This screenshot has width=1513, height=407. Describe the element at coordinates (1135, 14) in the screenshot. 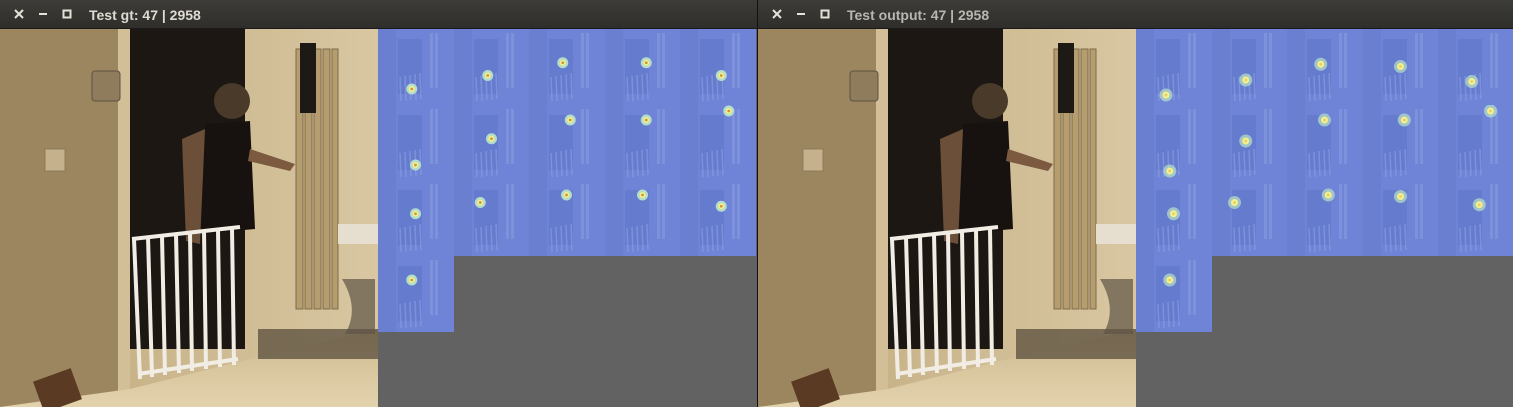

I see `titlebar: Test output: 47 | 2958` at that location.